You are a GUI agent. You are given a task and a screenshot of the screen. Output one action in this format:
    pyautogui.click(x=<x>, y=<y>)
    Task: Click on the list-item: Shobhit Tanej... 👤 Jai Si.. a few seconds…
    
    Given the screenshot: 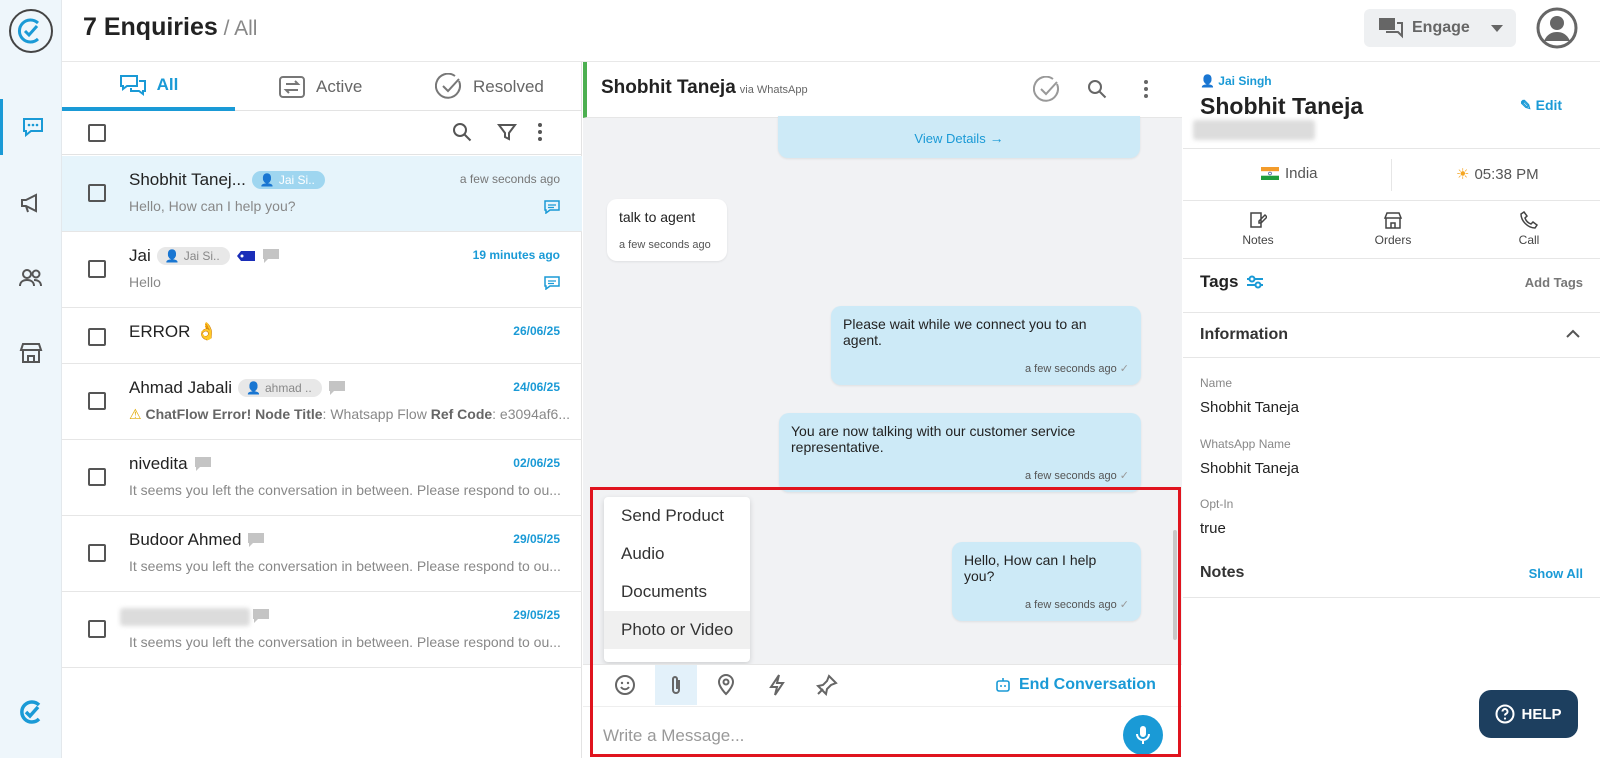 What is the action you would take?
    pyautogui.click(x=322, y=194)
    